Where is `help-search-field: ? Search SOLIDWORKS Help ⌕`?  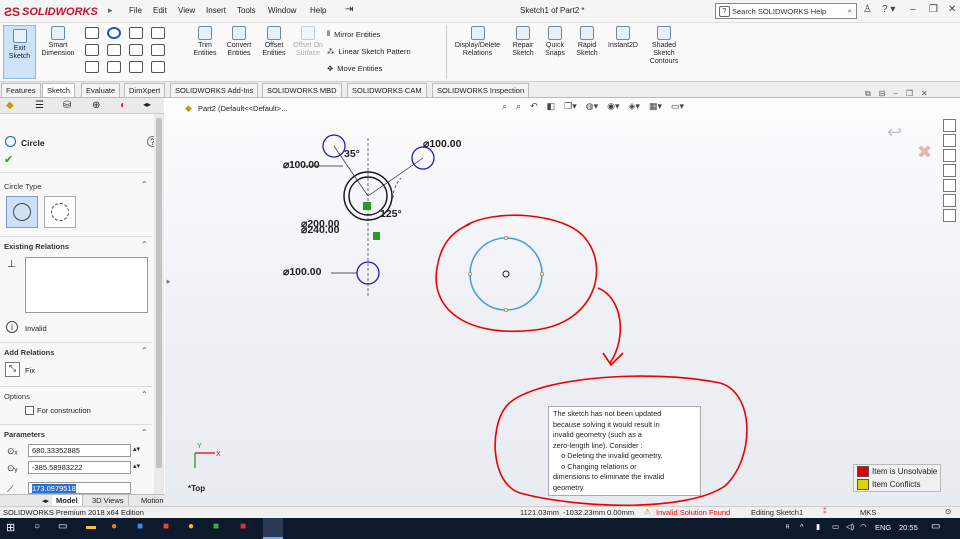 help-search-field: ? Search SOLIDWORKS Help ⌕ is located at coordinates (786, 11).